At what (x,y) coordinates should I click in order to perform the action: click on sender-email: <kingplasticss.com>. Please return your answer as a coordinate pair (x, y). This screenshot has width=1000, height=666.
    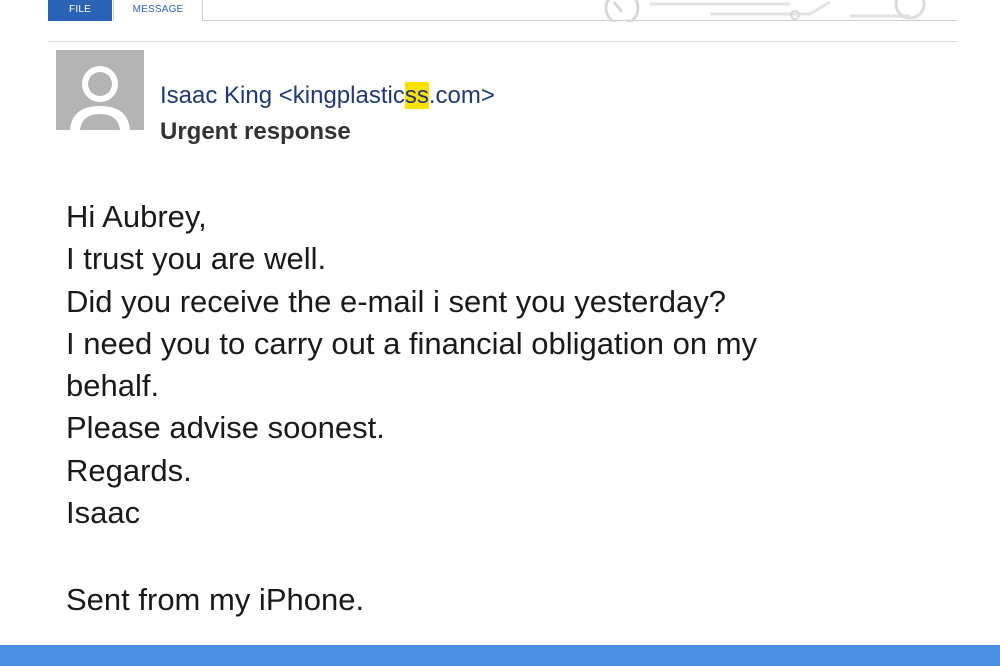
    Looking at the image, I should click on (387, 95).